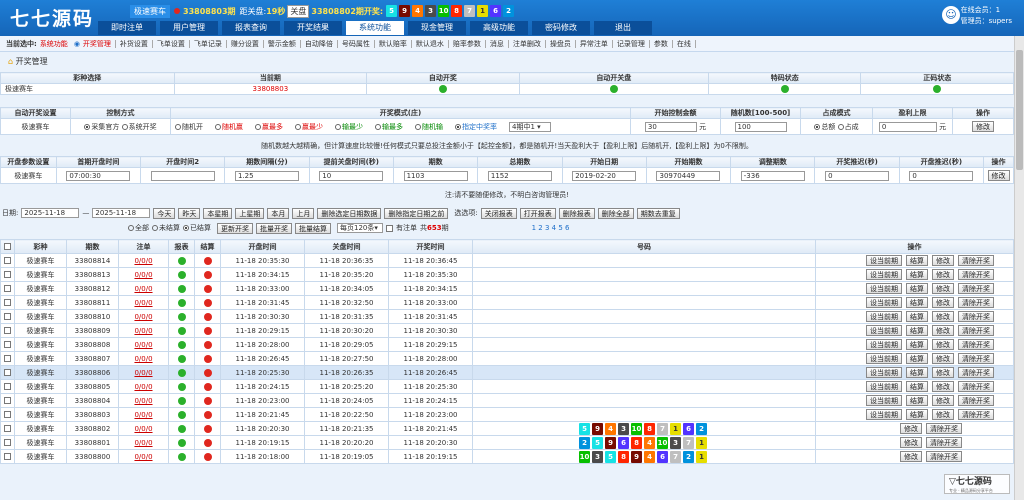  Describe the element at coordinates (349, 213) in the screenshot. I see `date-button: 删除选定日期数据` at that location.